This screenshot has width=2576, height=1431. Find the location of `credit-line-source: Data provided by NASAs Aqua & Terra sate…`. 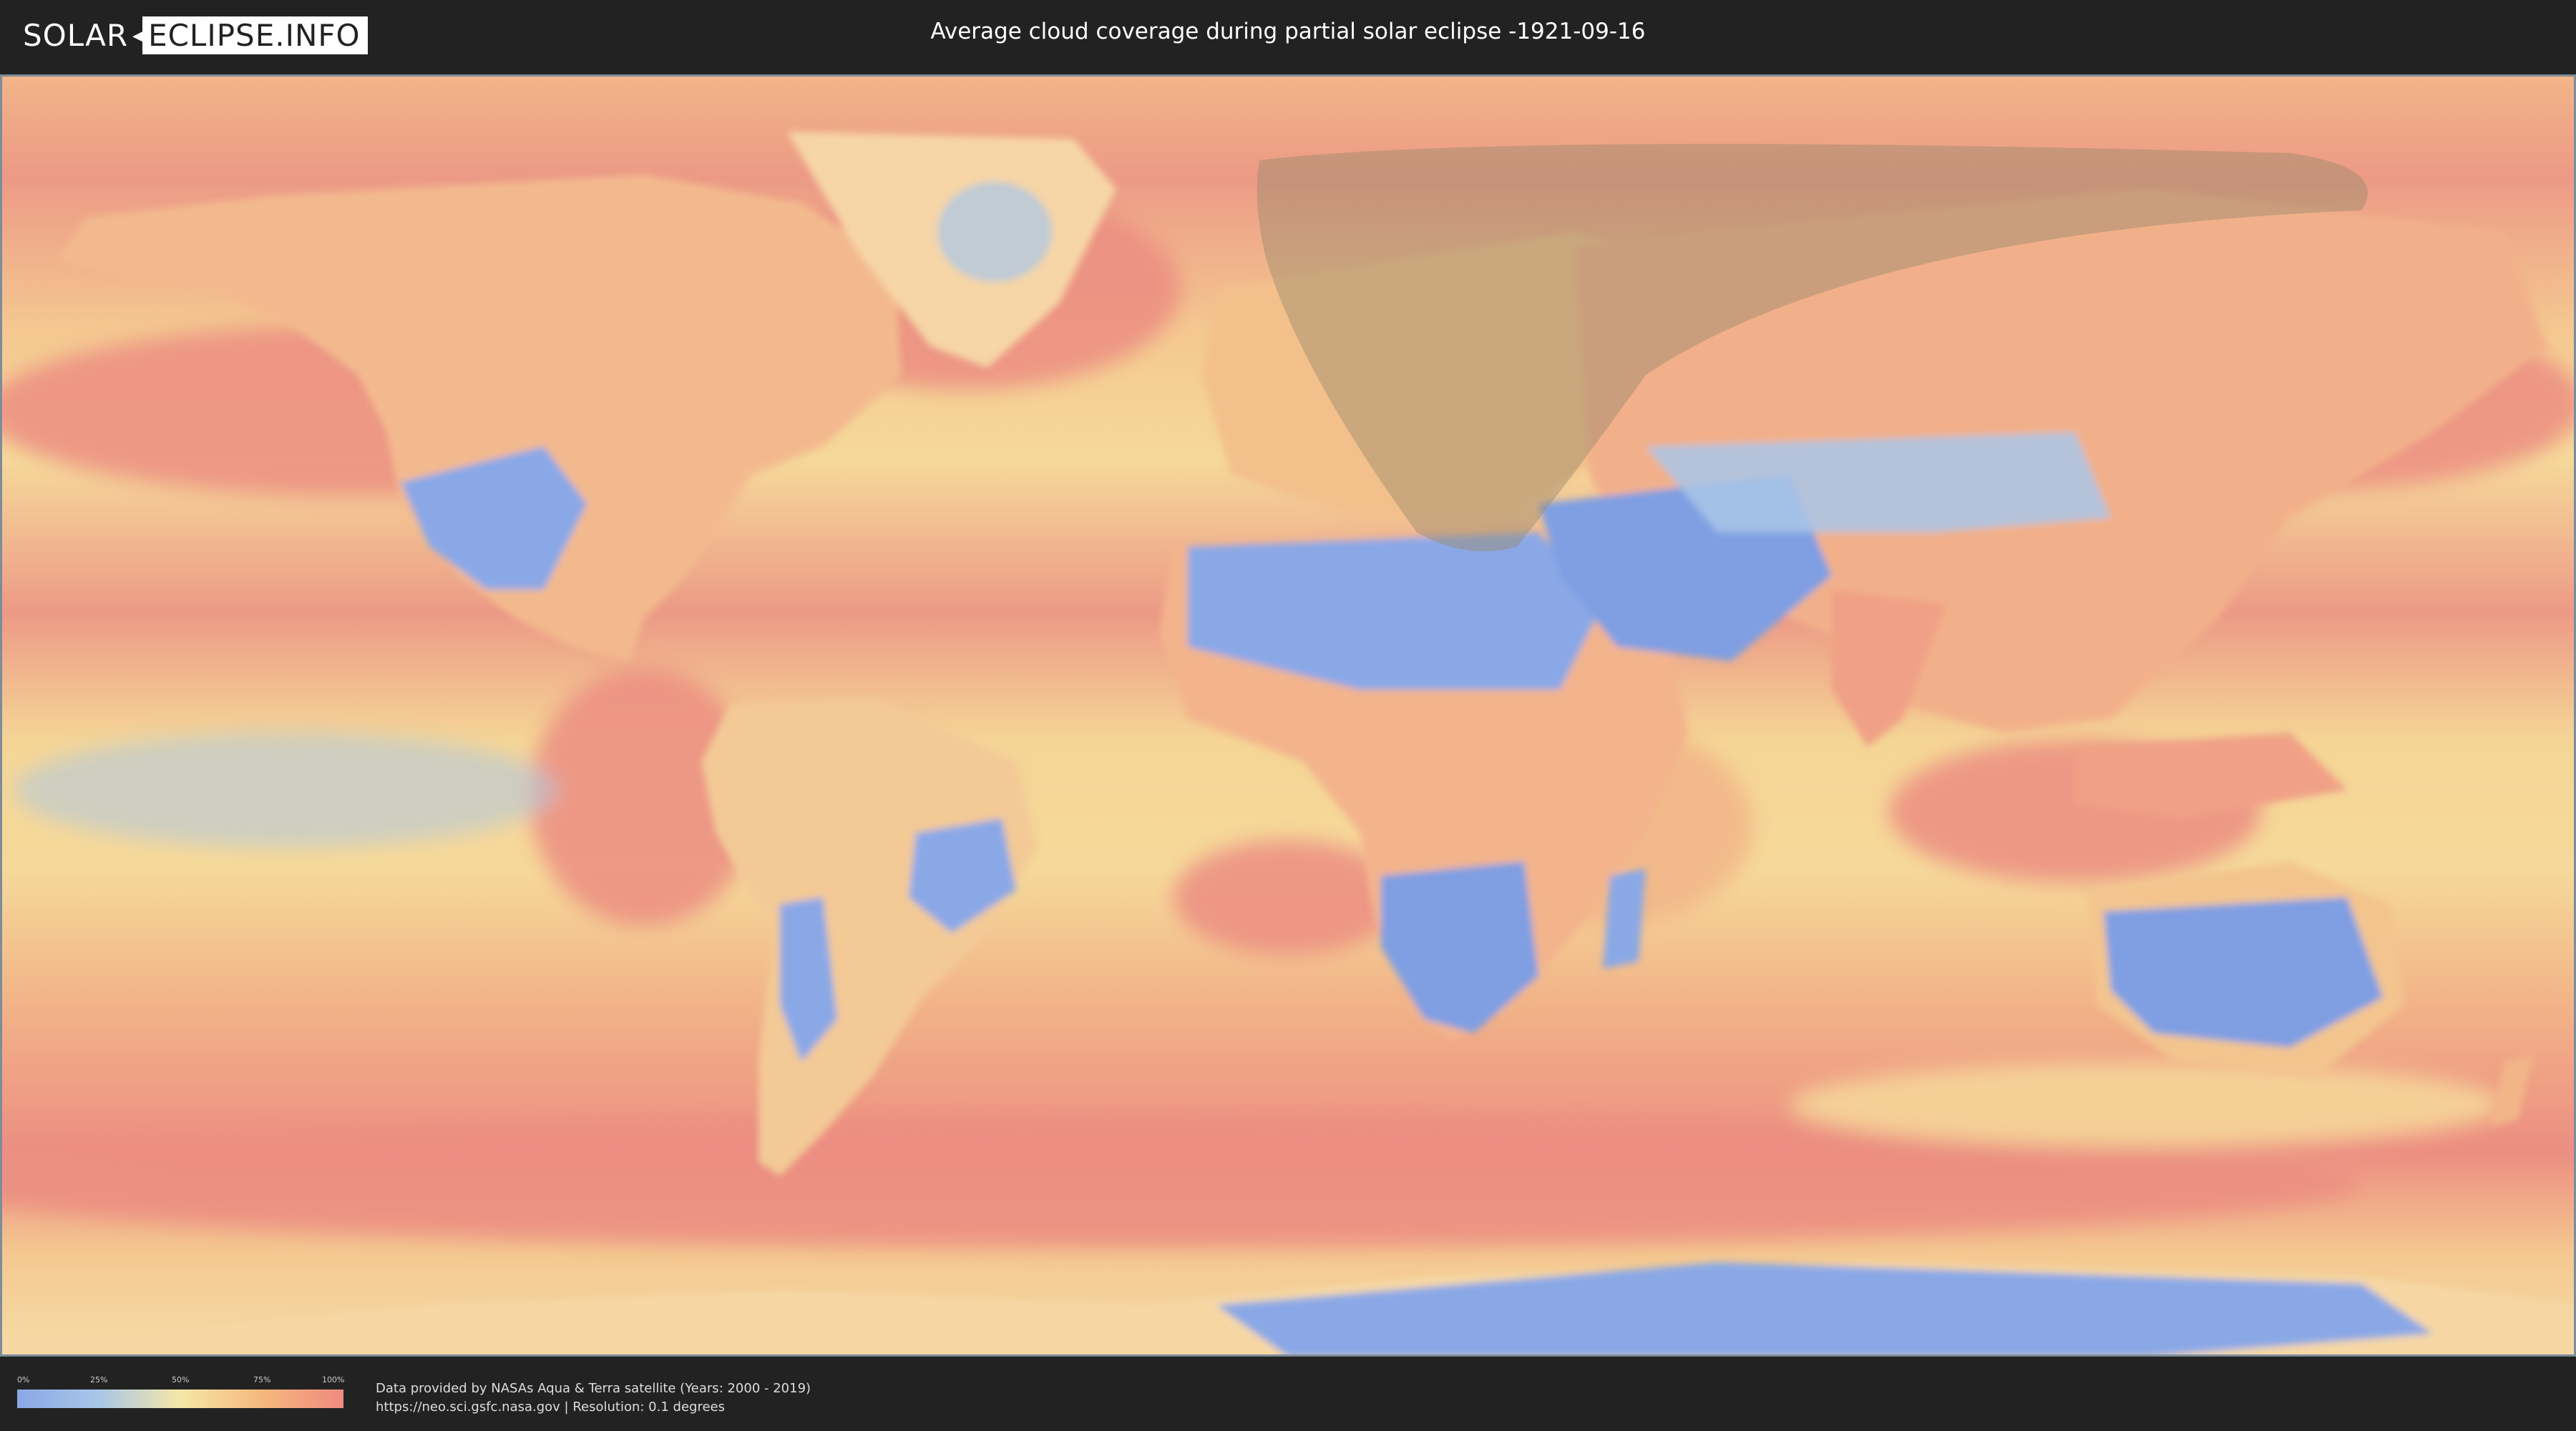

credit-line-source: Data provided by NASAs Aqua & Terra sate… is located at coordinates (593, 1388).